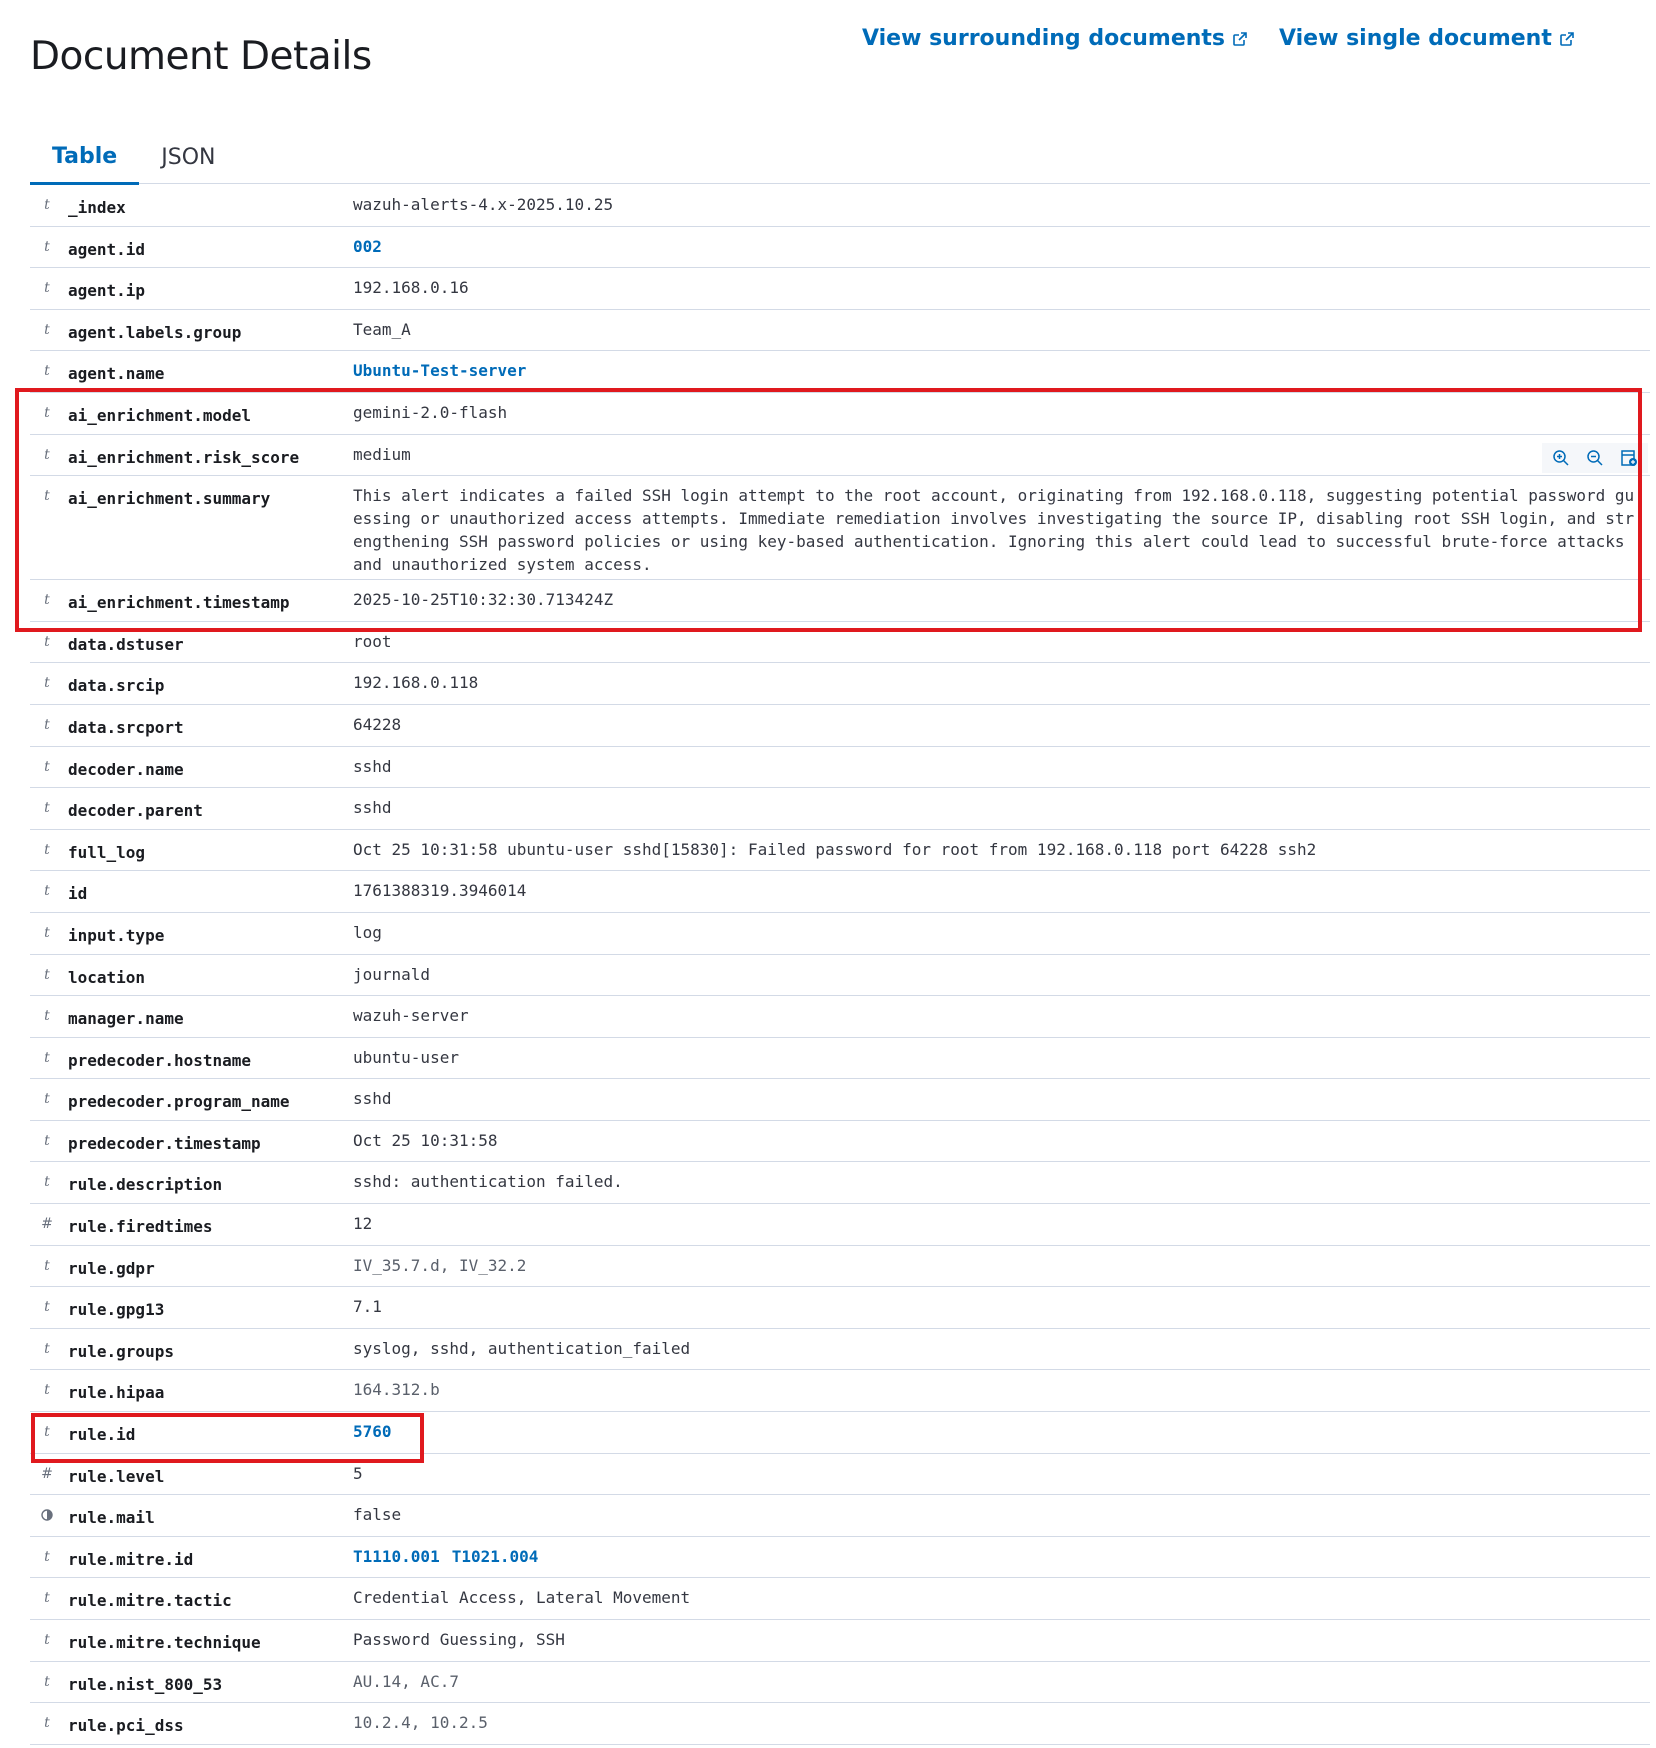 The width and height of the screenshot is (1656, 1748). I want to click on field-name: rule.mitre.technique, so click(164, 1642).